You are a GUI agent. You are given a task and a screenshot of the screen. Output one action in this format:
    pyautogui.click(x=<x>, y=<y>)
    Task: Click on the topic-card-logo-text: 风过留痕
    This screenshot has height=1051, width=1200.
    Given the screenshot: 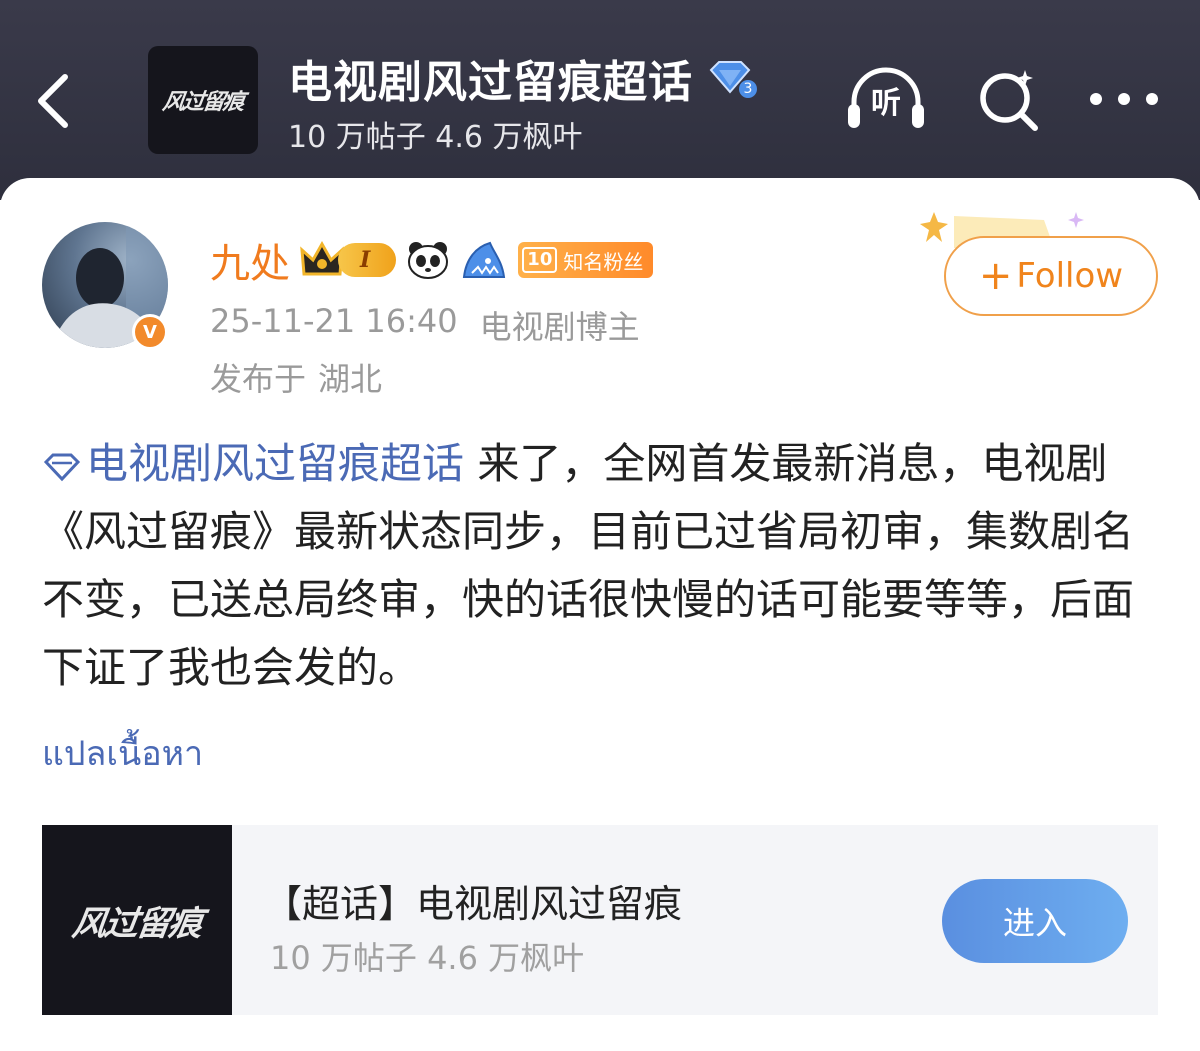 What is the action you would take?
    pyautogui.click(x=136, y=923)
    